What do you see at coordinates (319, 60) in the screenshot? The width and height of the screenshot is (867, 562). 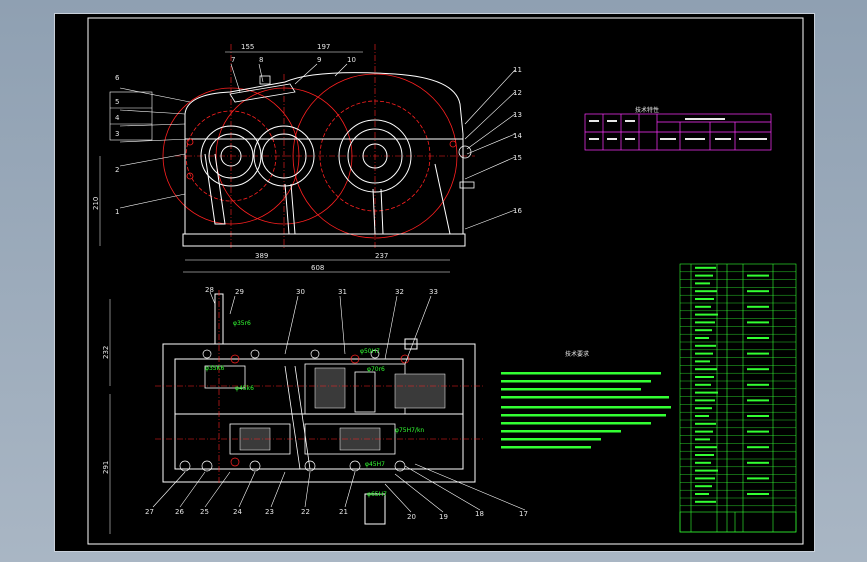 I see `callout-9: 9` at bounding box center [319, 60].